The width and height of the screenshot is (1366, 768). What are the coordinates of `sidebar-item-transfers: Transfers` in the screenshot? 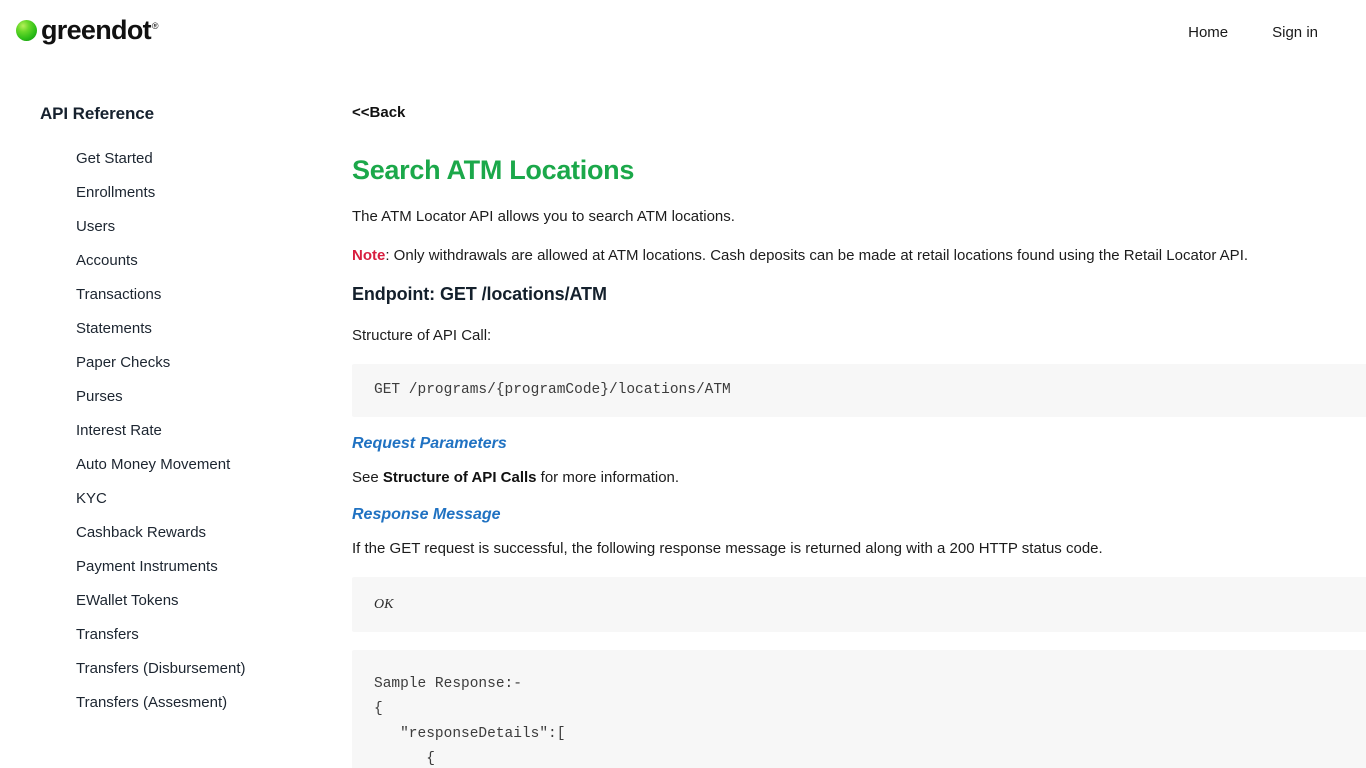 It's located at (150, 635).